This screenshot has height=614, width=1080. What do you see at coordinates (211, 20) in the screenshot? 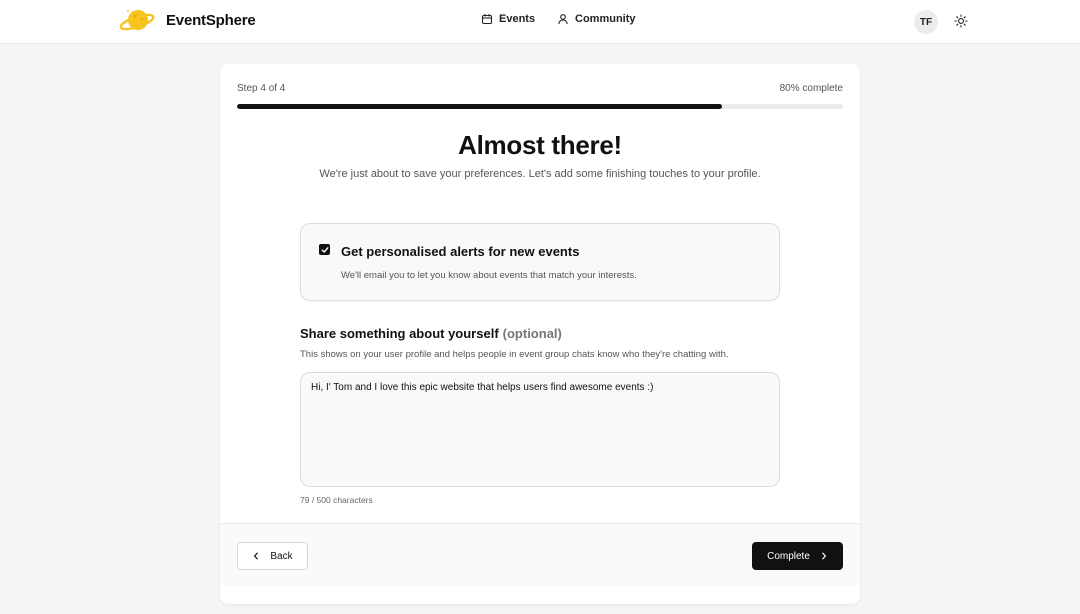
I see `brand-name: EventSphere` at bounding box center [211, 20].